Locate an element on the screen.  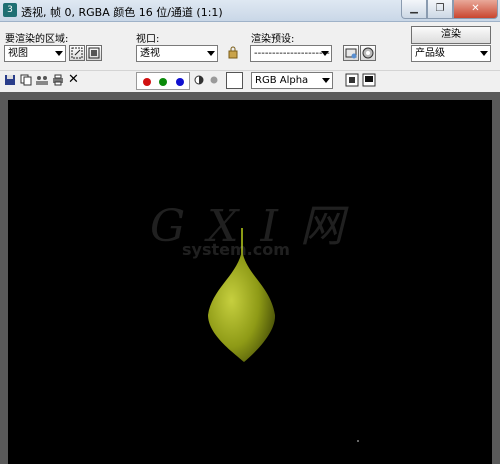
preset-select-value: ------------------------- is located at coordinates (292, 53).